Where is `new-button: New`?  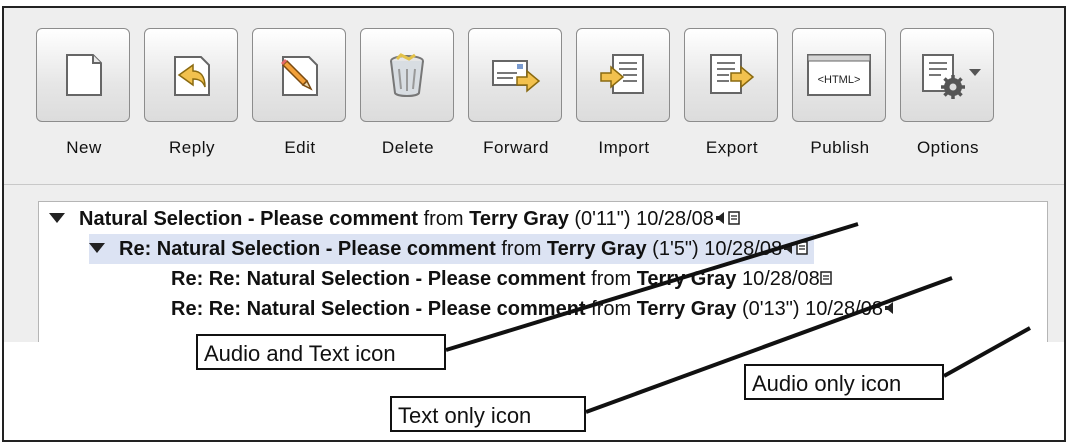 new-button: New is located at coordinates (84, 93).